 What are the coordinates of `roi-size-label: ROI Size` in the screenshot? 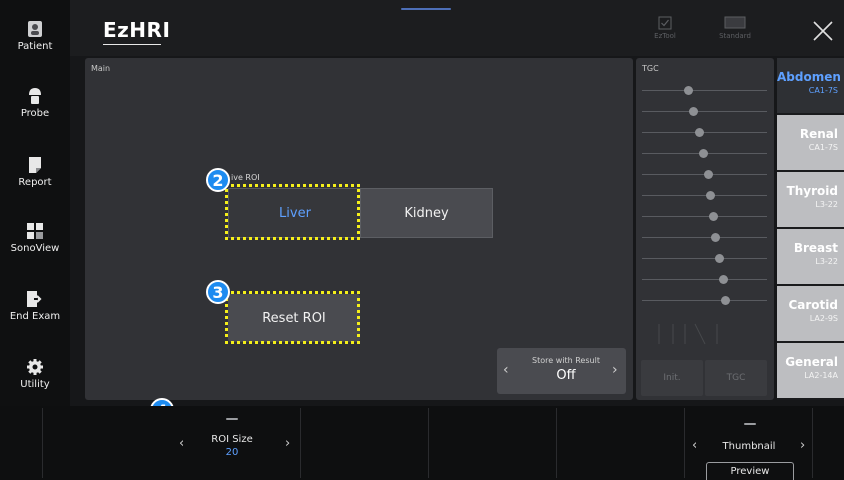 It's located at (232, 439).